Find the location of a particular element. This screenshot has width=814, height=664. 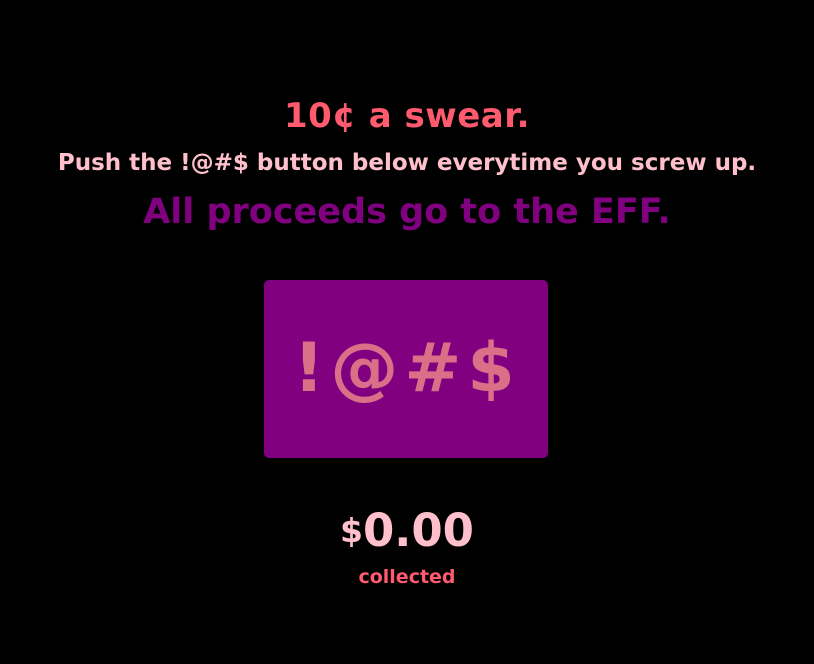

currency-symbol: $ is located at coordinates (351, 530).